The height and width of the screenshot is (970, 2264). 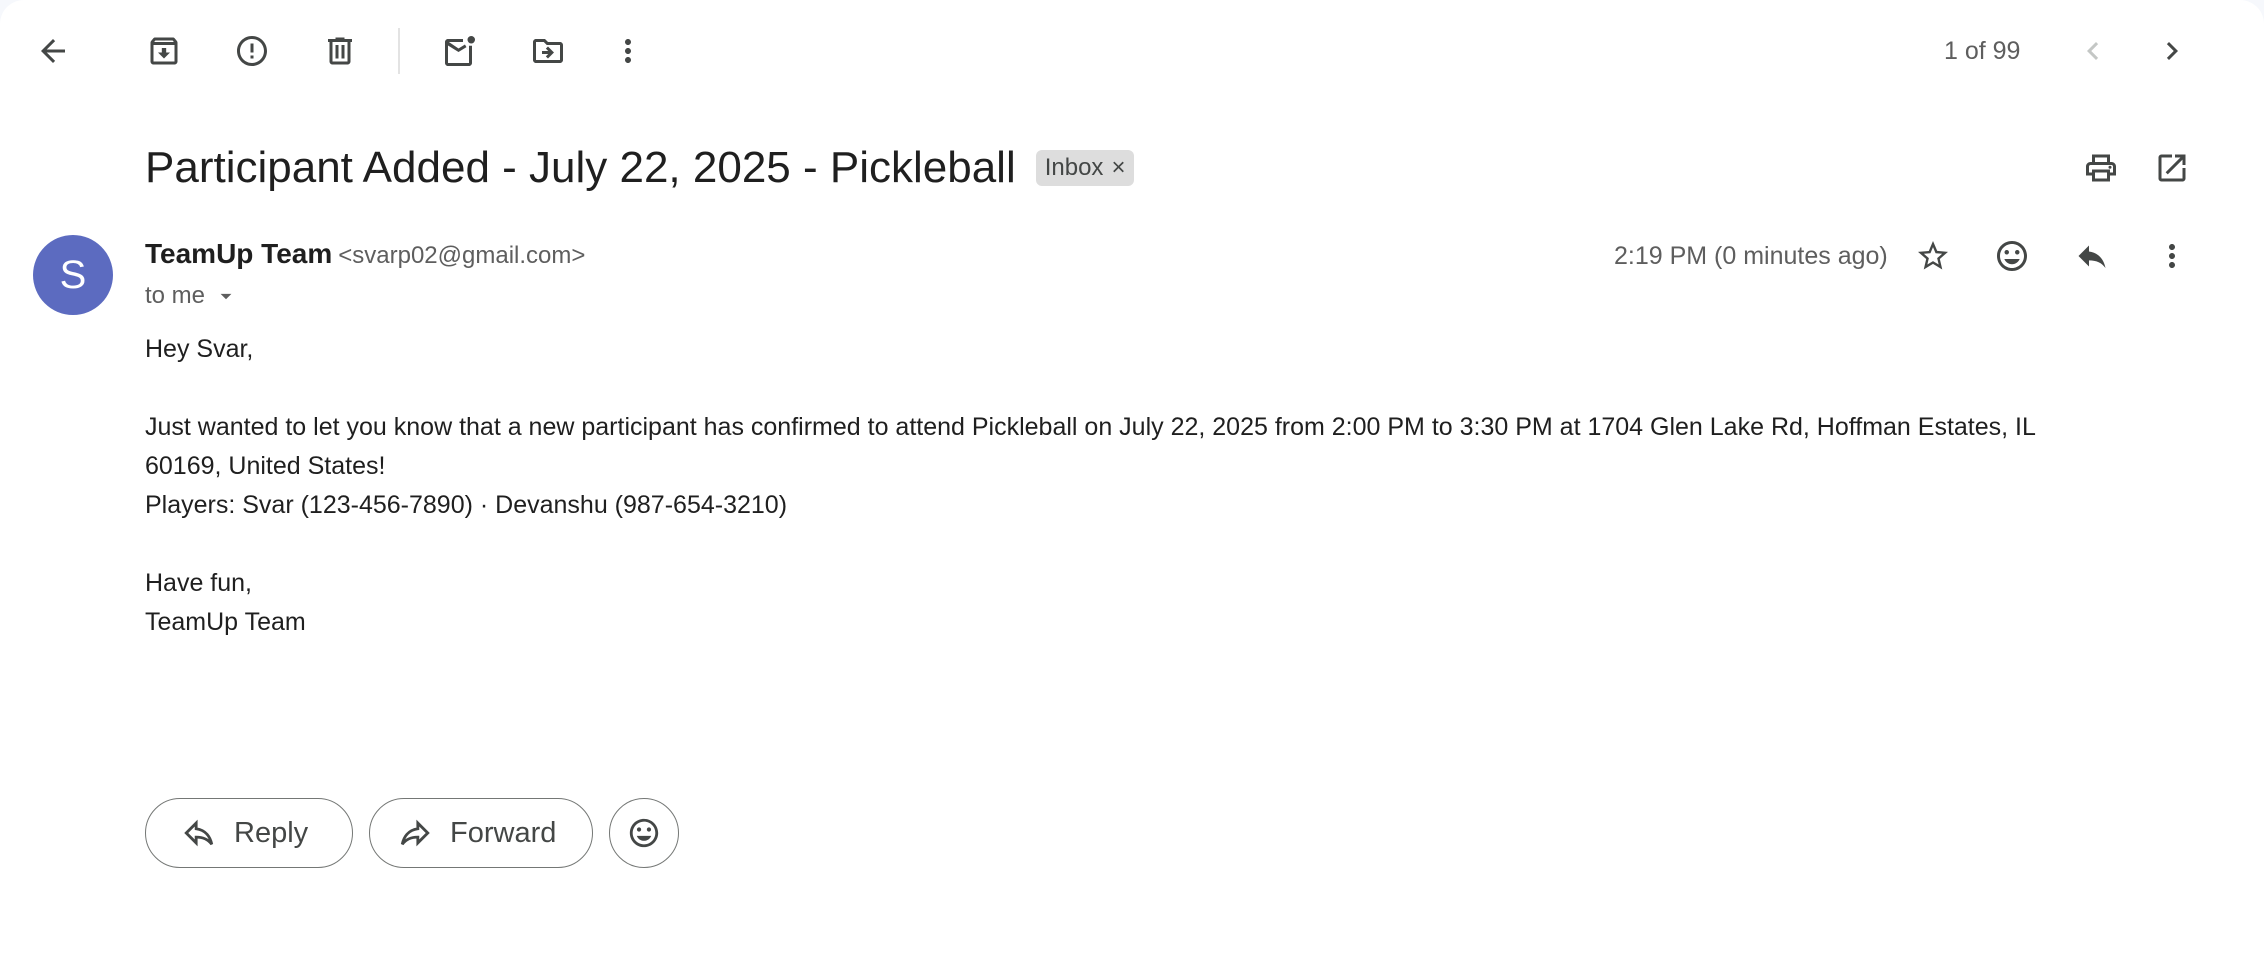 I want to click on star-outline-icon, so click(x=1933, y=255).